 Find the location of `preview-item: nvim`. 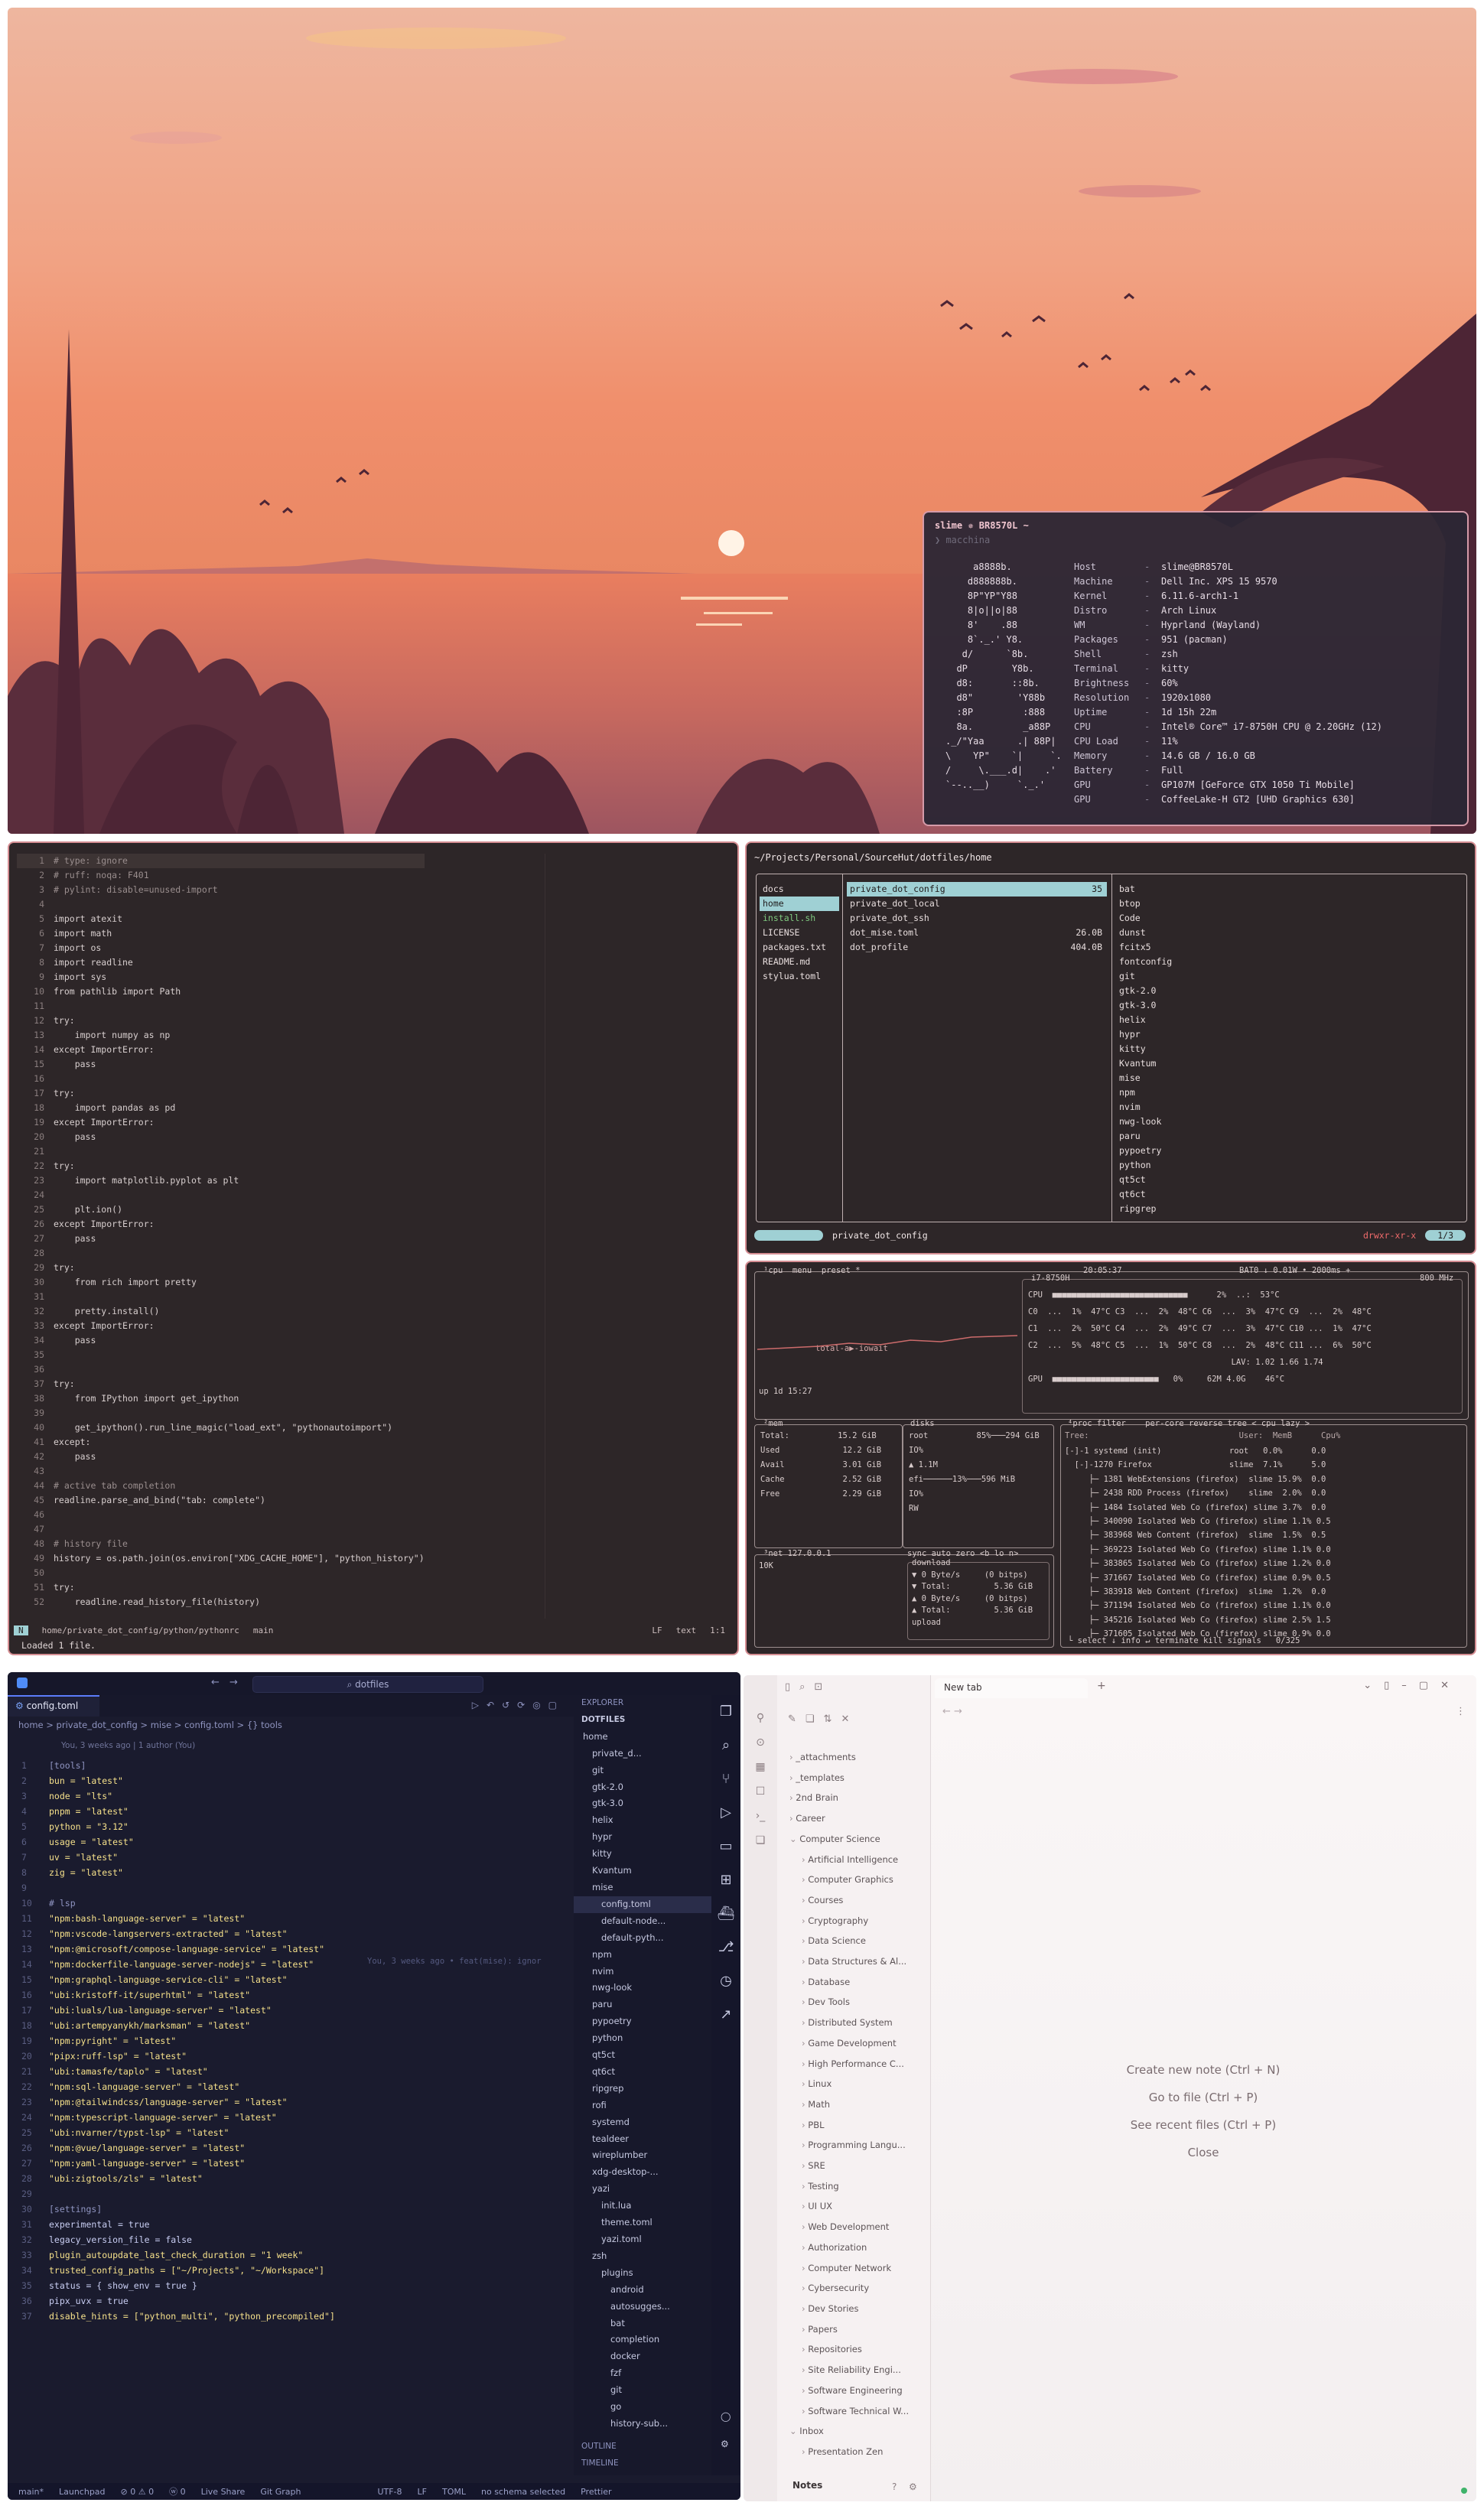

preview-item: nvim is located at coordinates (1192, 1107).